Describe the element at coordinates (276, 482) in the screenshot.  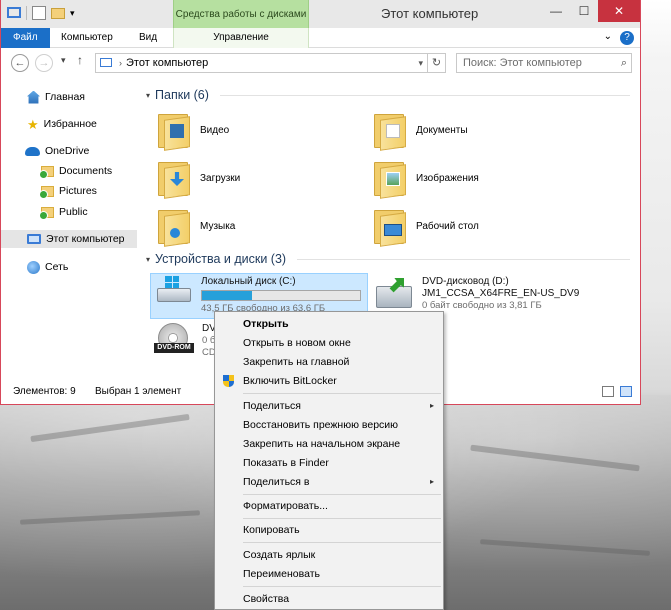
I see `menu-item-label: Поделиться в` at that location.